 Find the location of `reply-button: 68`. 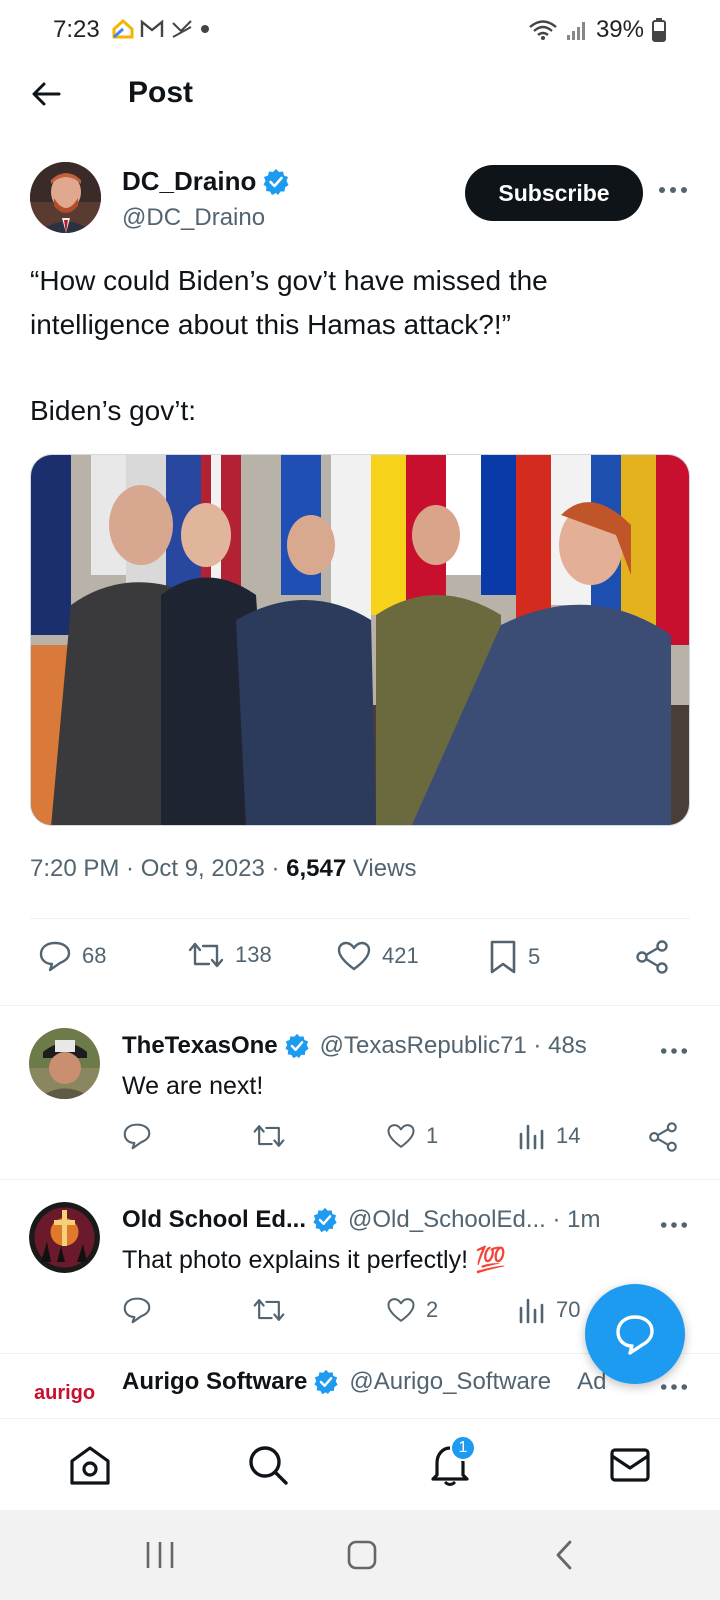

reply-button: 68 is located at coordinates (72, 956).